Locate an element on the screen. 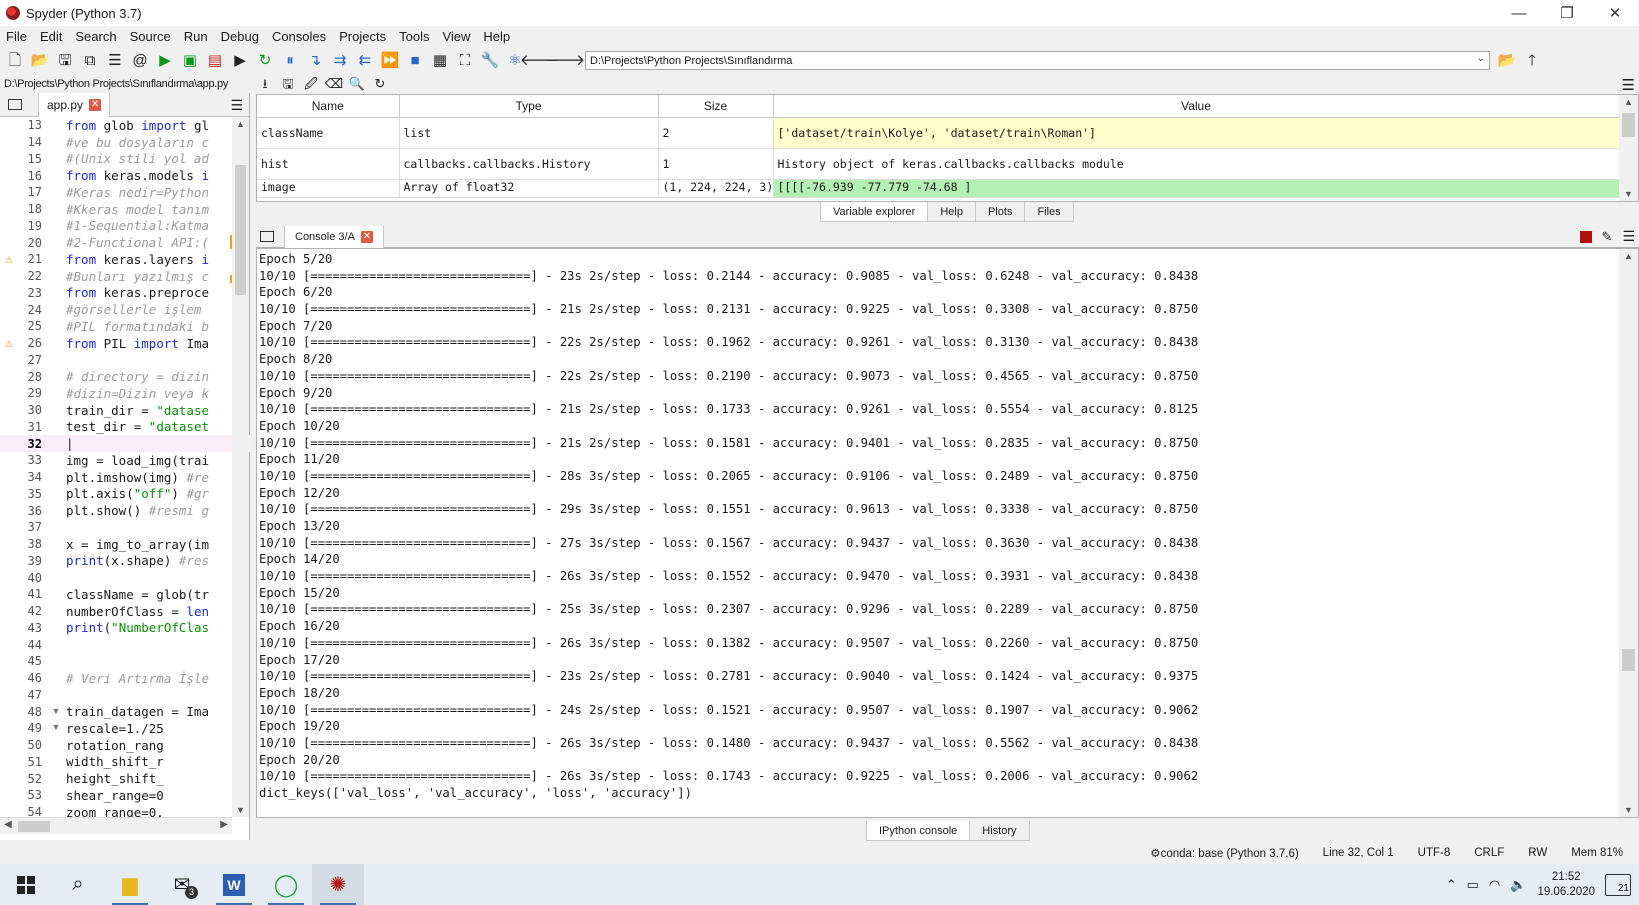  fullscreen-icon: ⛶ is located at coordinates (465, 61).